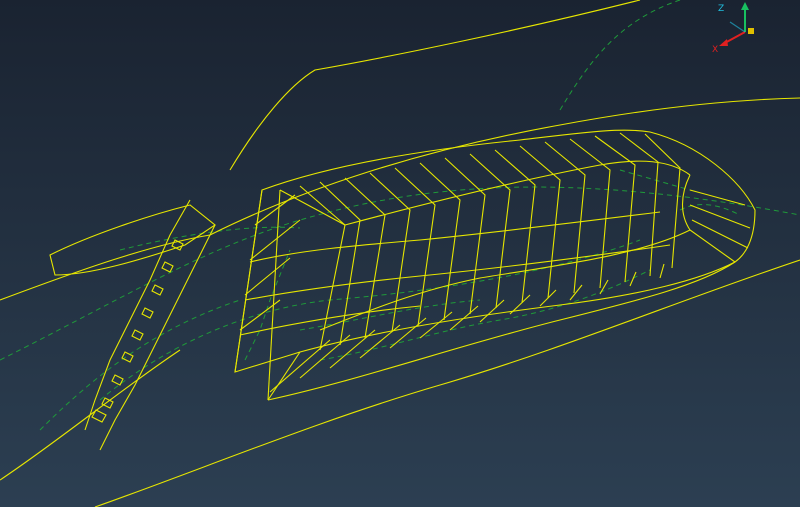  I want to click on x-axis-arrow, so click(732, 38).